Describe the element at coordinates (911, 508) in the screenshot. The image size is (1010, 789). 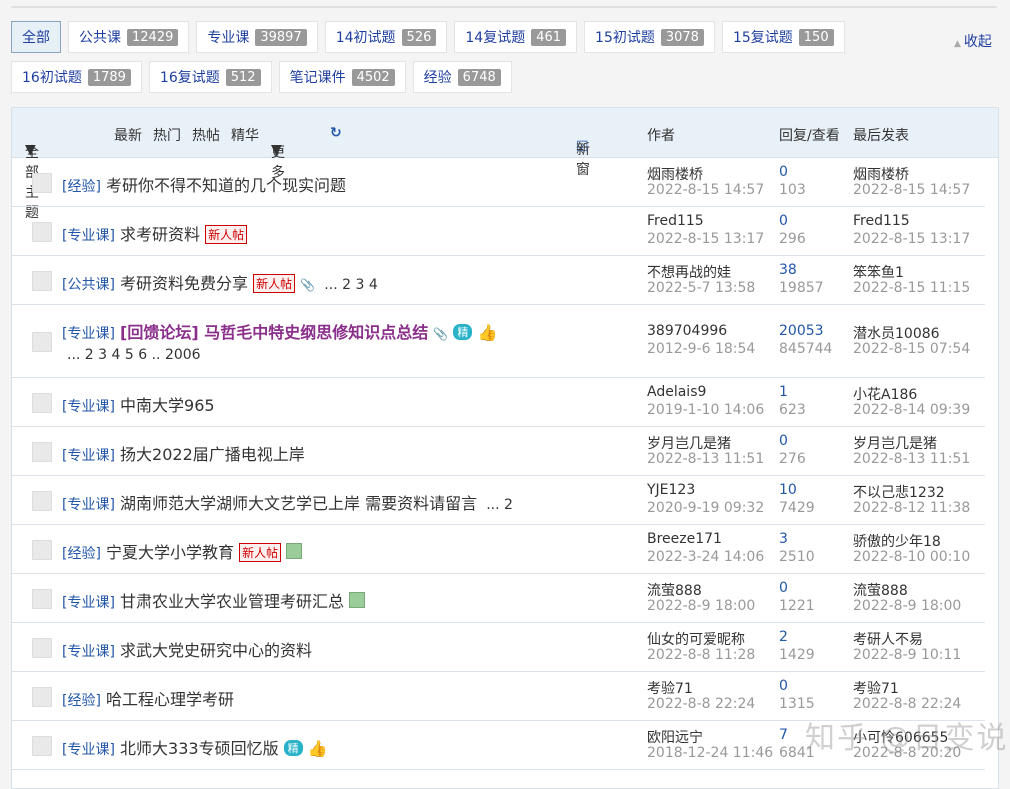
I see `last-post-date: 2022-8-12 11:38` at that location.